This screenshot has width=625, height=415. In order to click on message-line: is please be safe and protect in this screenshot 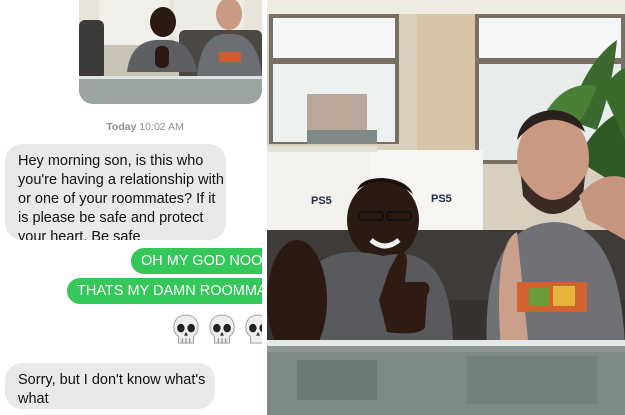, I will do `click(111, 218)`.